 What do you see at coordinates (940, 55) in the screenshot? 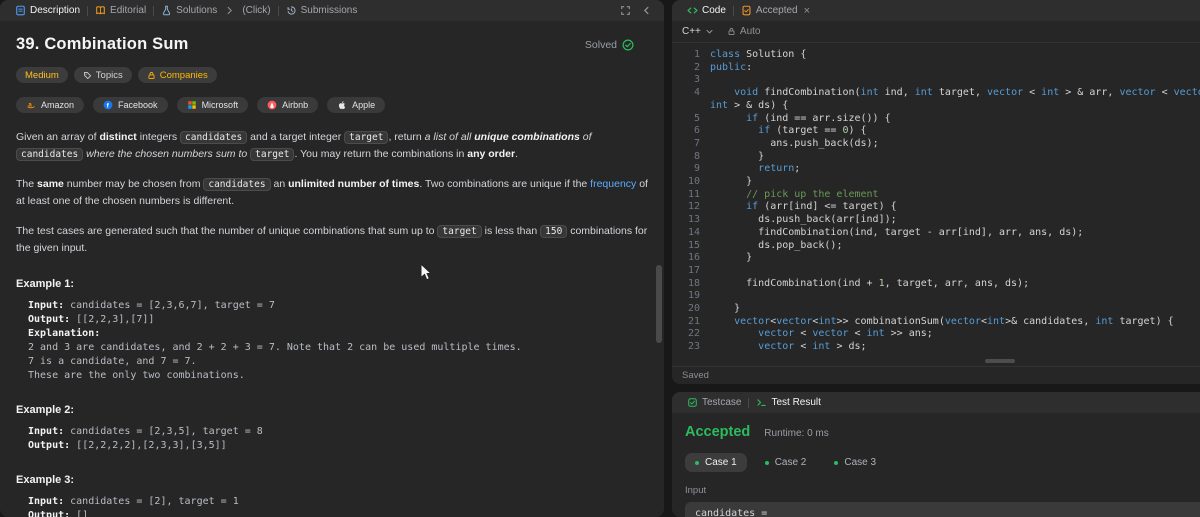
I see `code-line: 1 class Solution {` at bounding box center [940, 55].